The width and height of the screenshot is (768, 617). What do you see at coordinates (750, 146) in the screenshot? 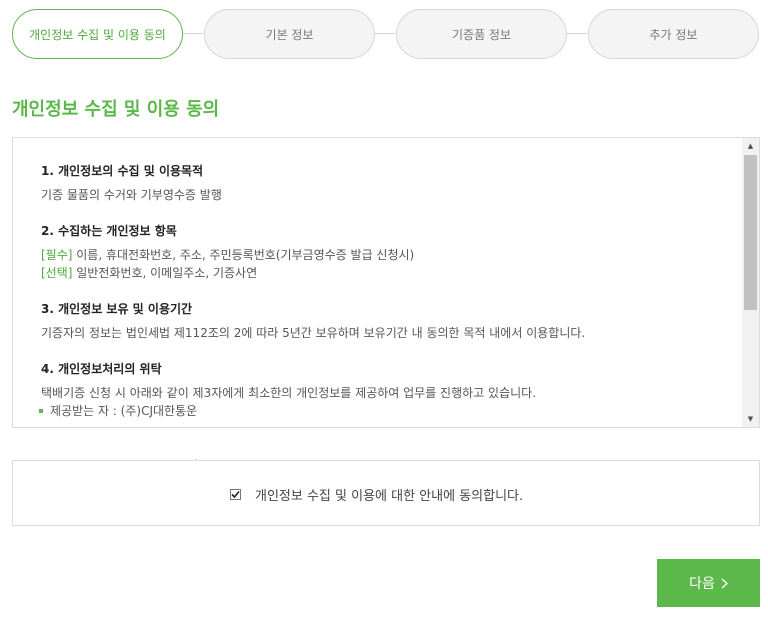
I see `scroll-up-icon: ▲` at bounding box center [750, 146].